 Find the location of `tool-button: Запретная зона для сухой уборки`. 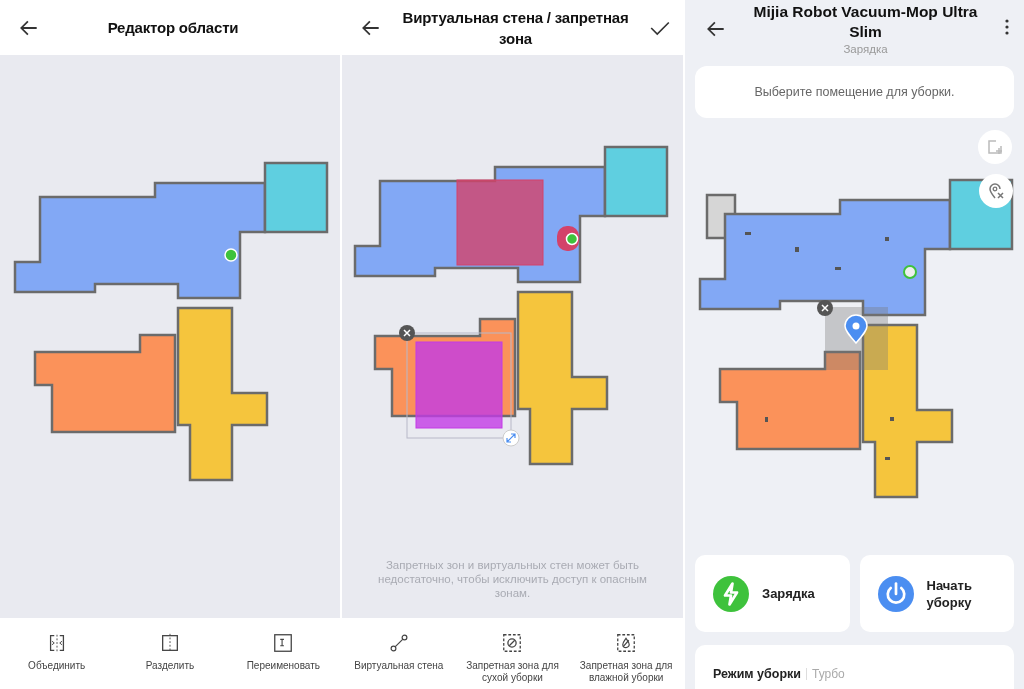

tool-button: Запретная зона для сухой уборки is located at coordinates (512, 658).